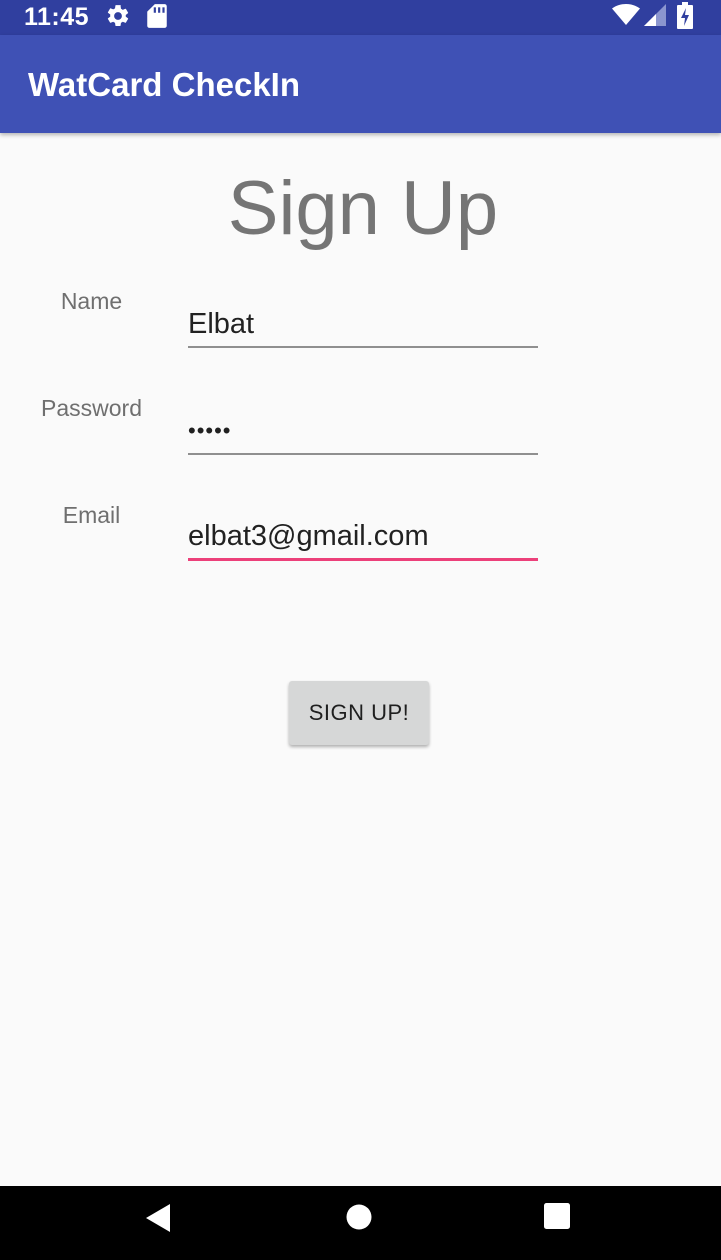 Image resolution: width=721 pixels, height=1260 pixels. I want to click on status-time: 11:45, so click(57, 17).